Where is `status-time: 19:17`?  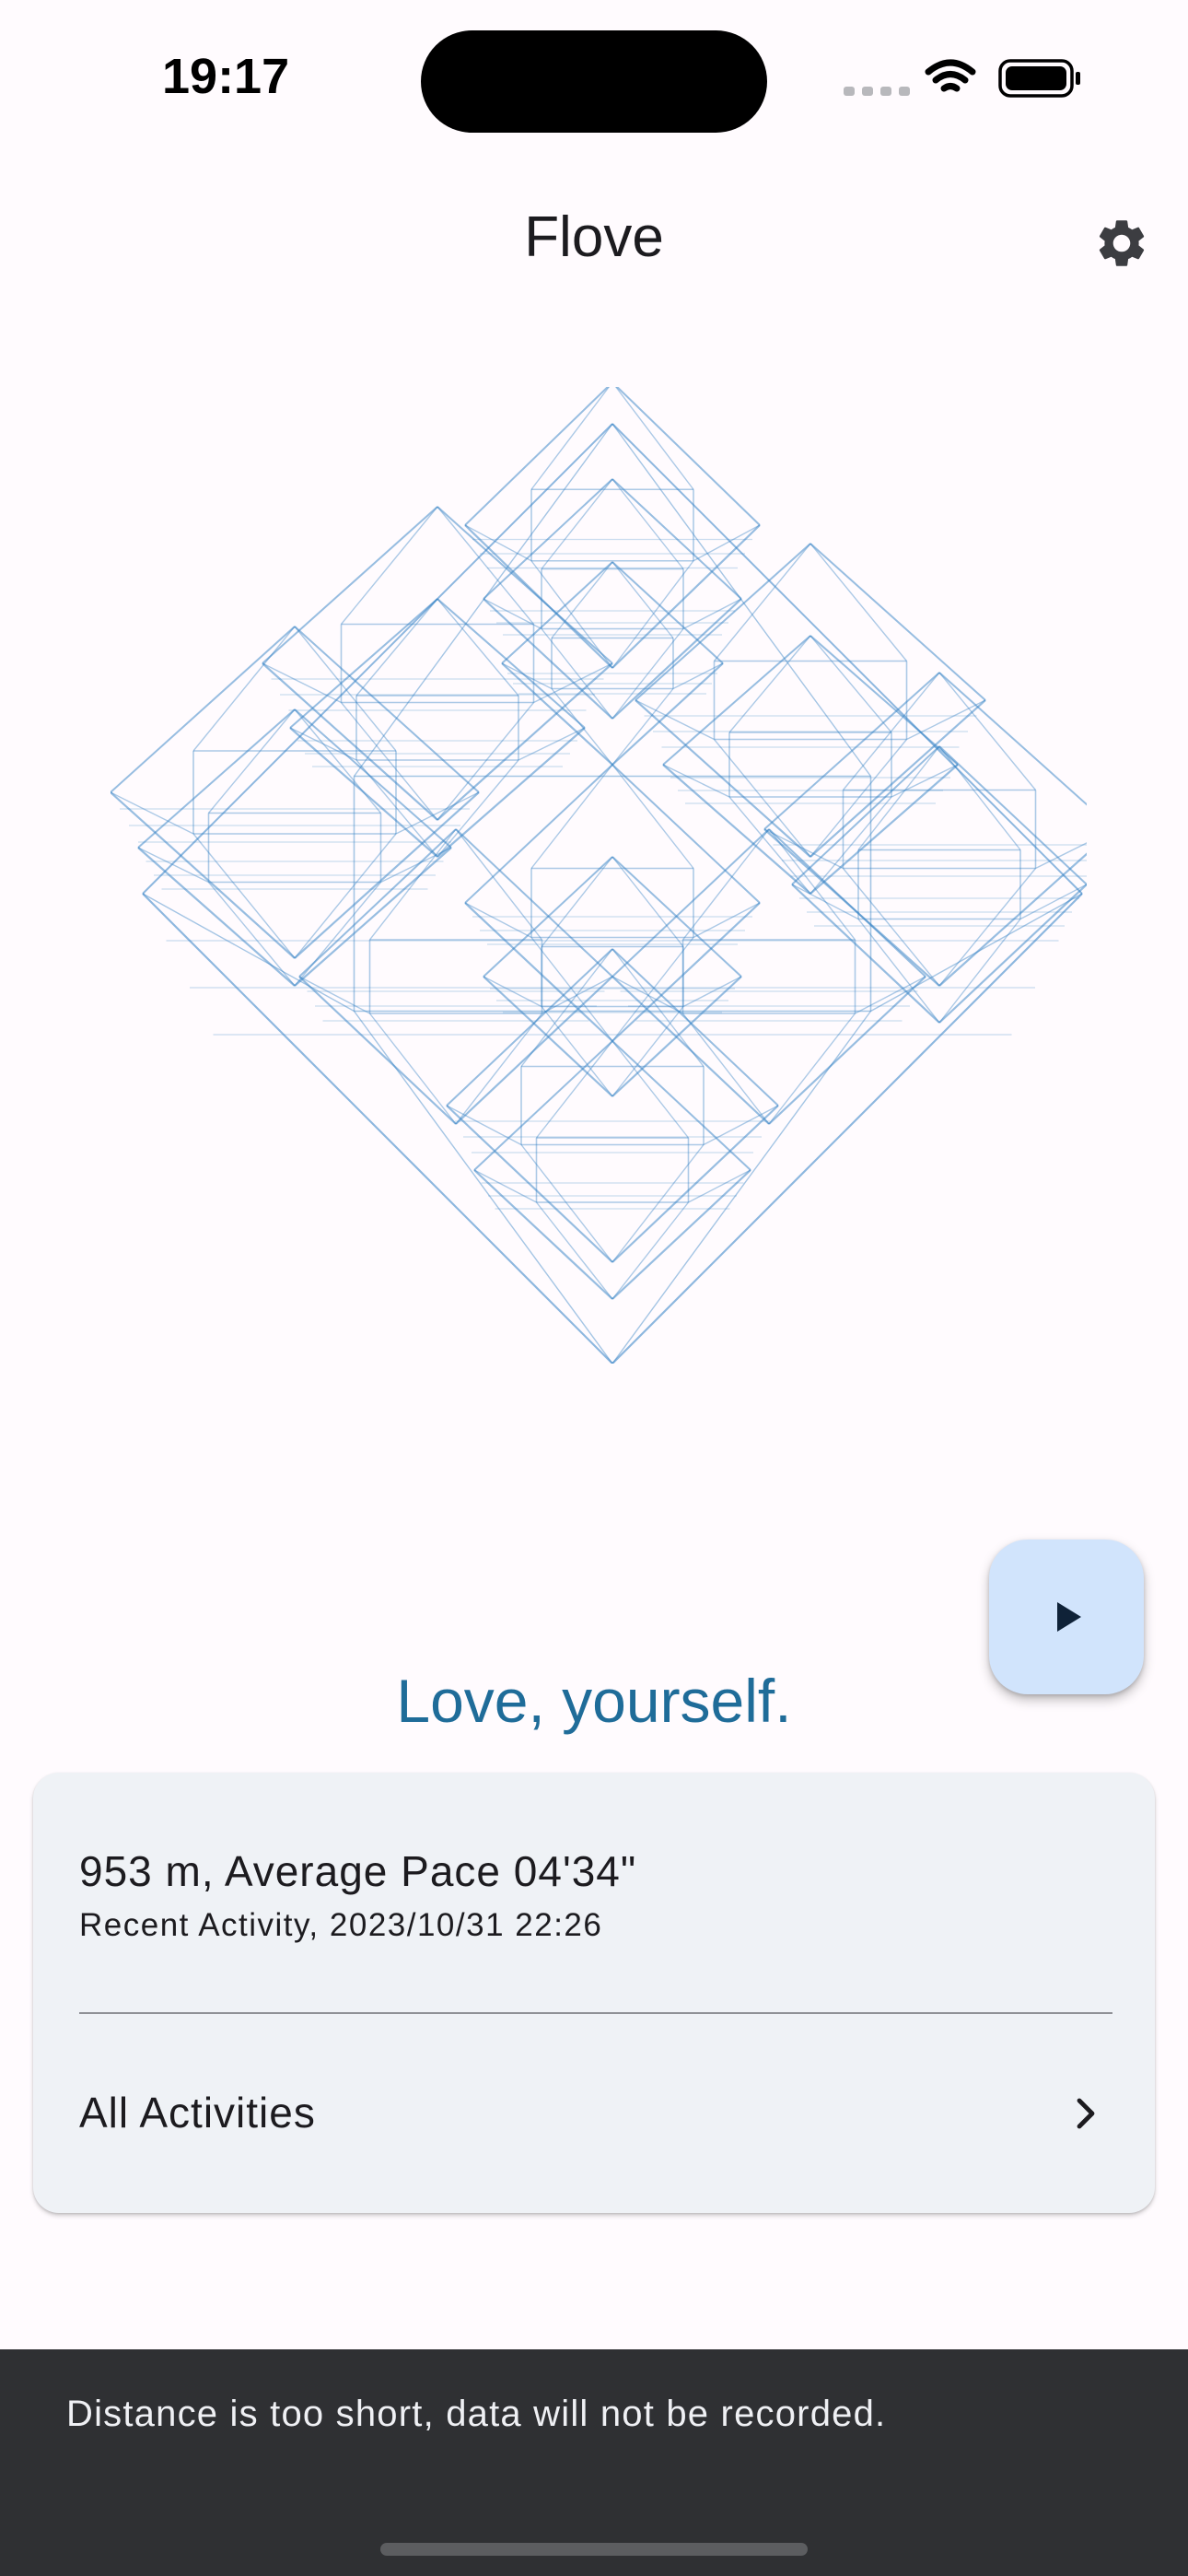 status-time: 19:17 is located at coordinates (226, 76).